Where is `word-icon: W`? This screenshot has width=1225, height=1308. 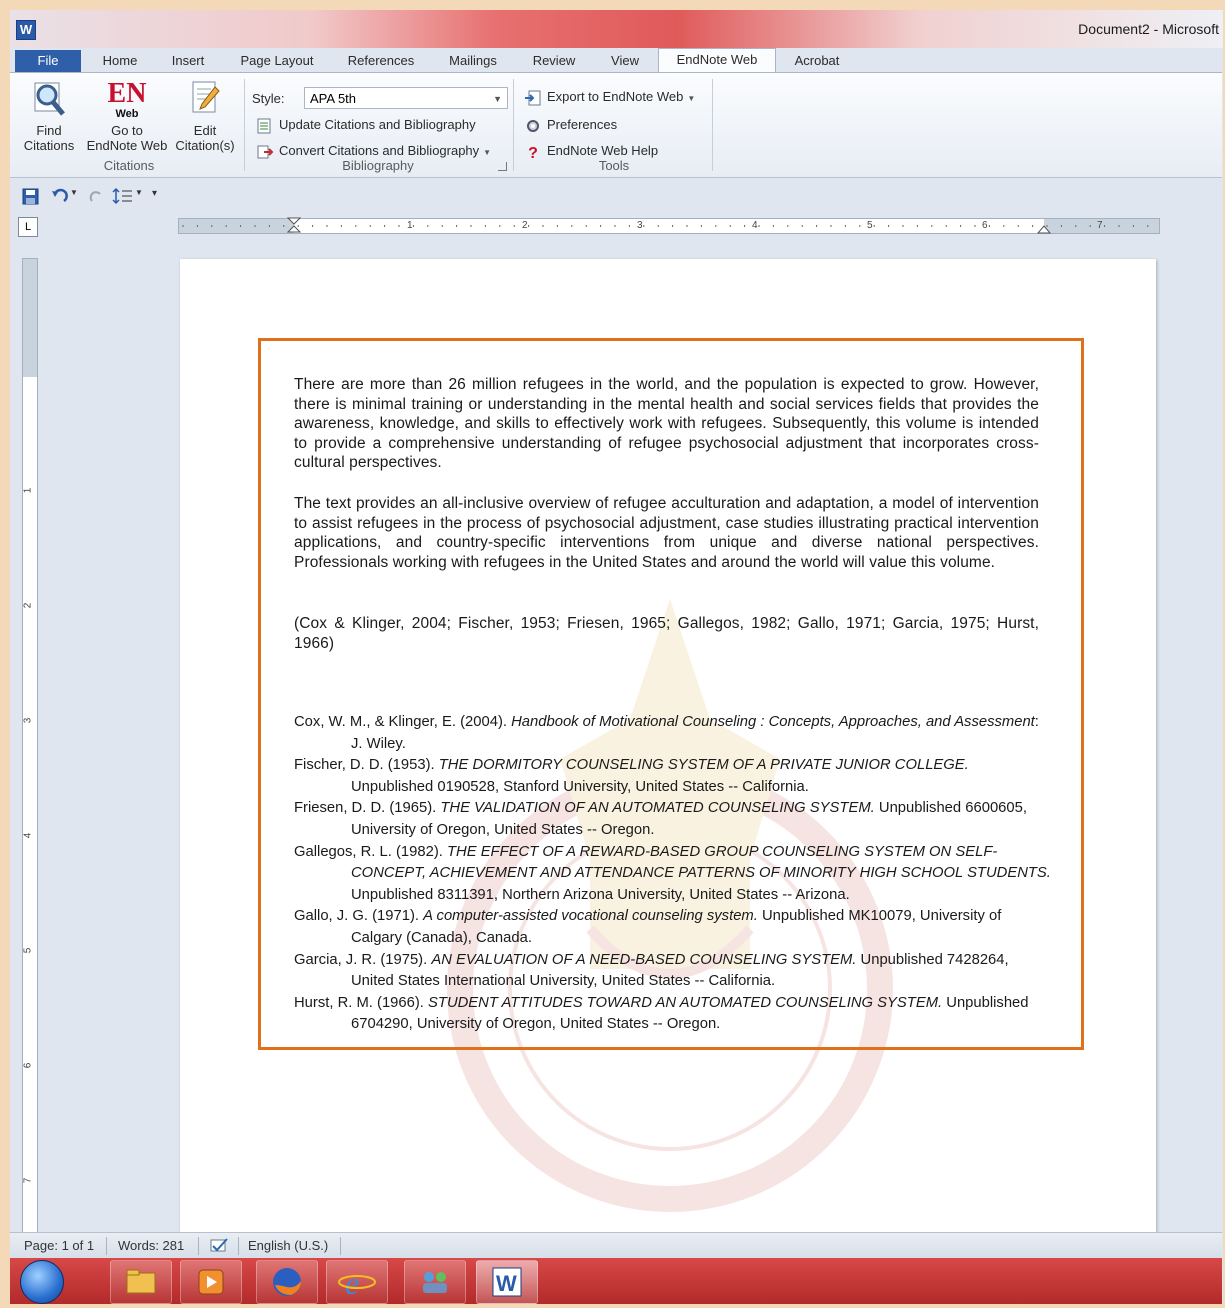 word-icon: W is located at coordinates (507, 1282).